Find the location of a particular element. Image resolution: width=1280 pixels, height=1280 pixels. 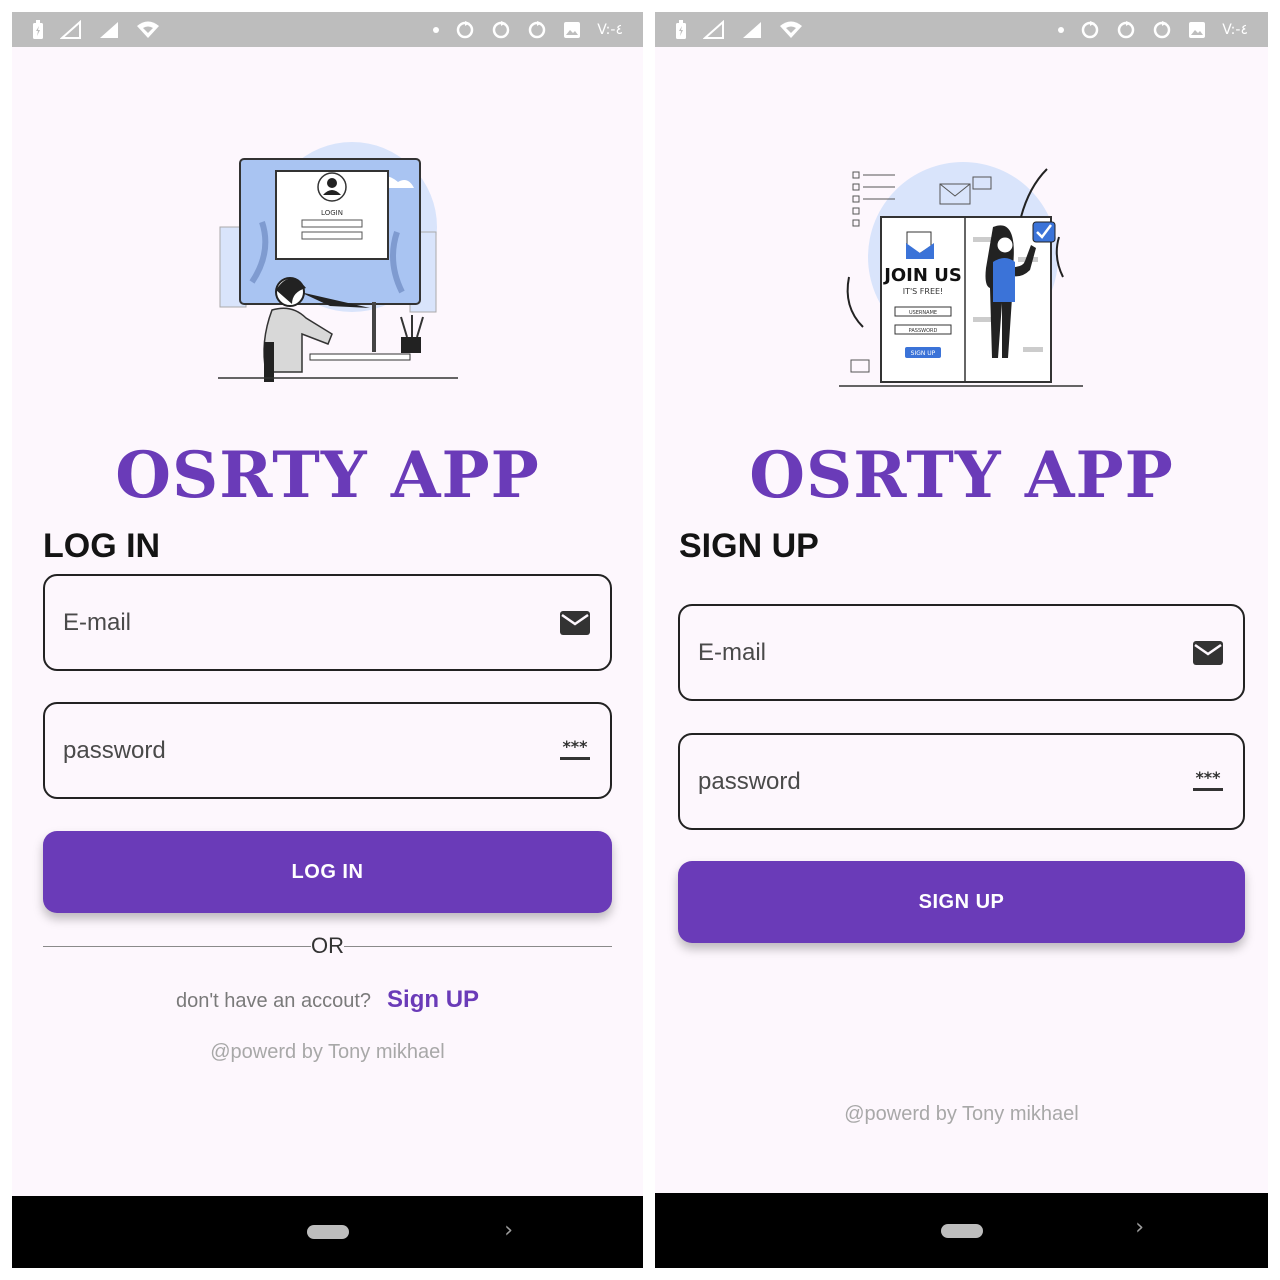

join-field-username: USERNAME is located at coordinates (923, 313).